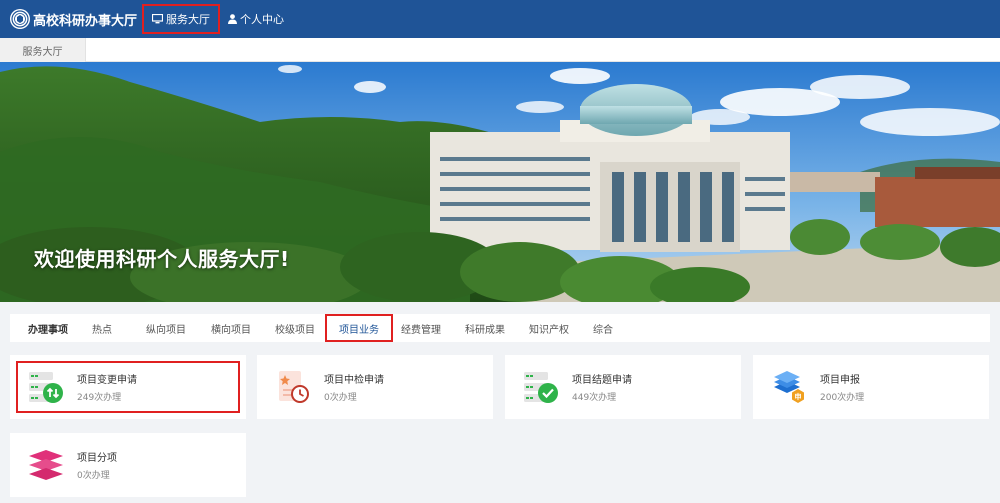  I want to click on university-logo-icon, so click(20, 19).